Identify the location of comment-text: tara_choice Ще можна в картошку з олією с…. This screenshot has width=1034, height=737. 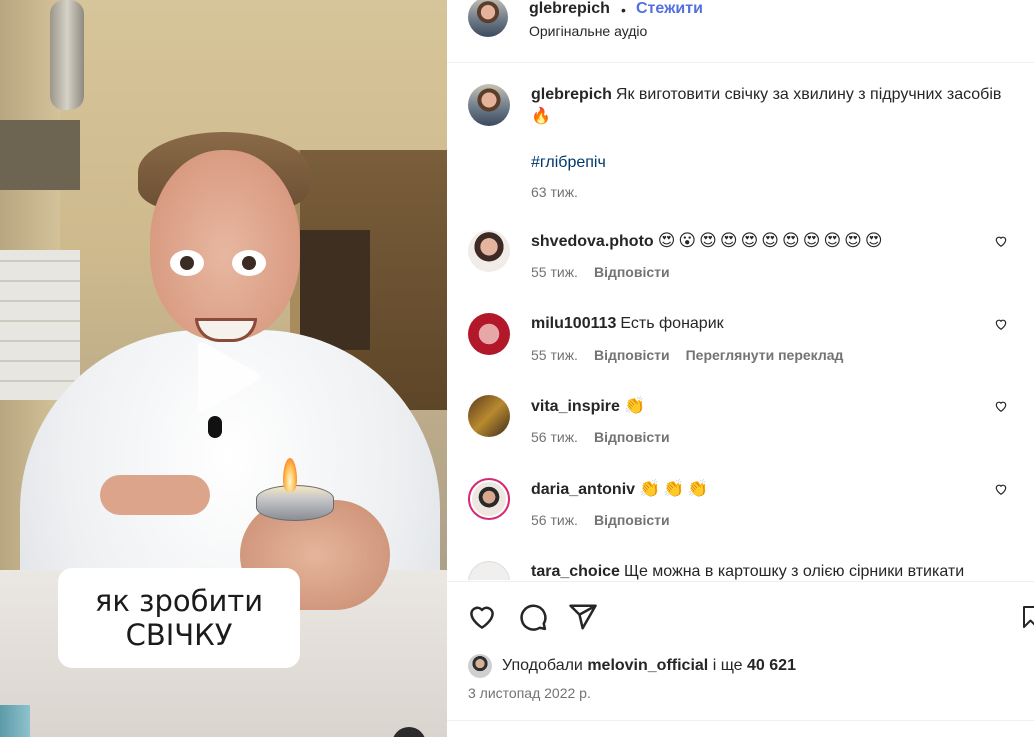
(776, 570).